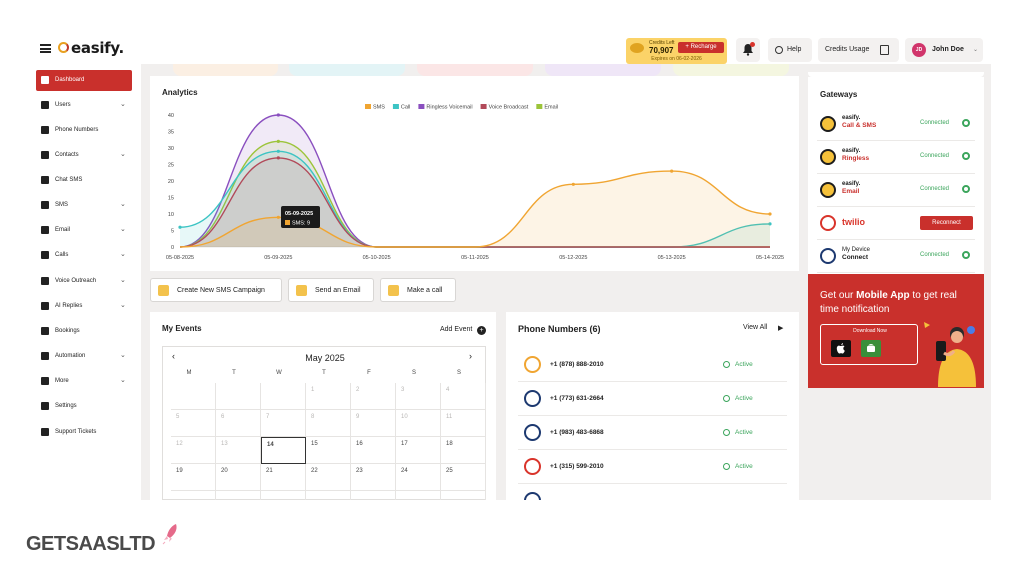 This screenshot has width=1024, height=576. I want to click on calendar-day: 18, so click(463, 450).